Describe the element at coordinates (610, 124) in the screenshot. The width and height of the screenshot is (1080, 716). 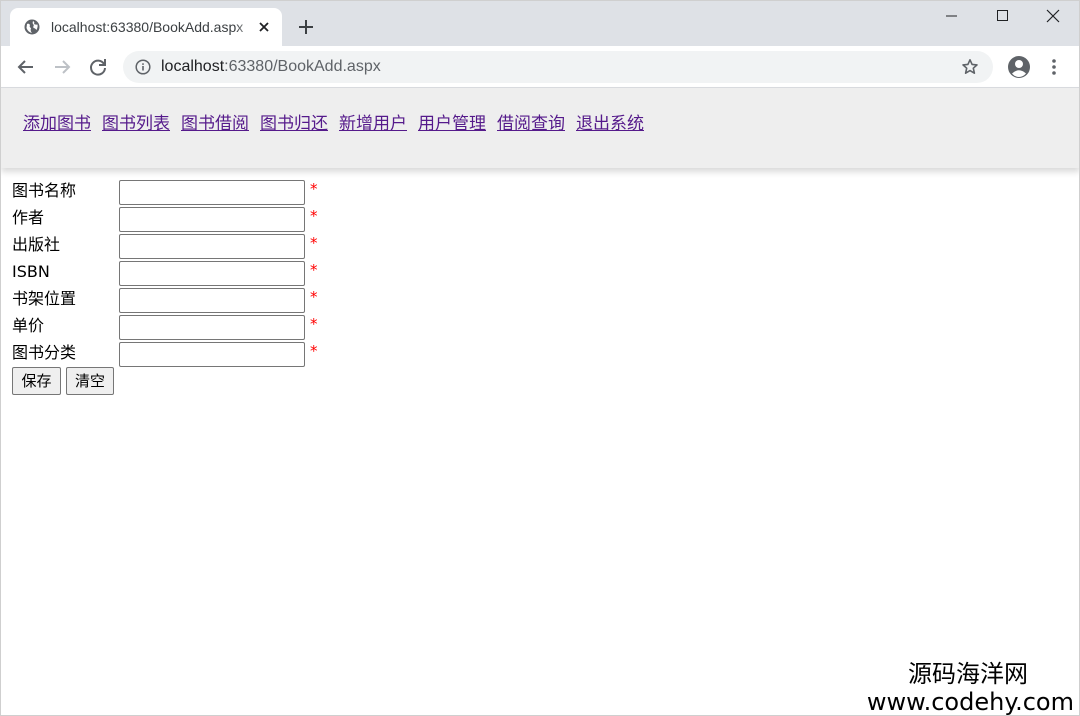
I see `nav-link-logout: 退出系统` at that location.